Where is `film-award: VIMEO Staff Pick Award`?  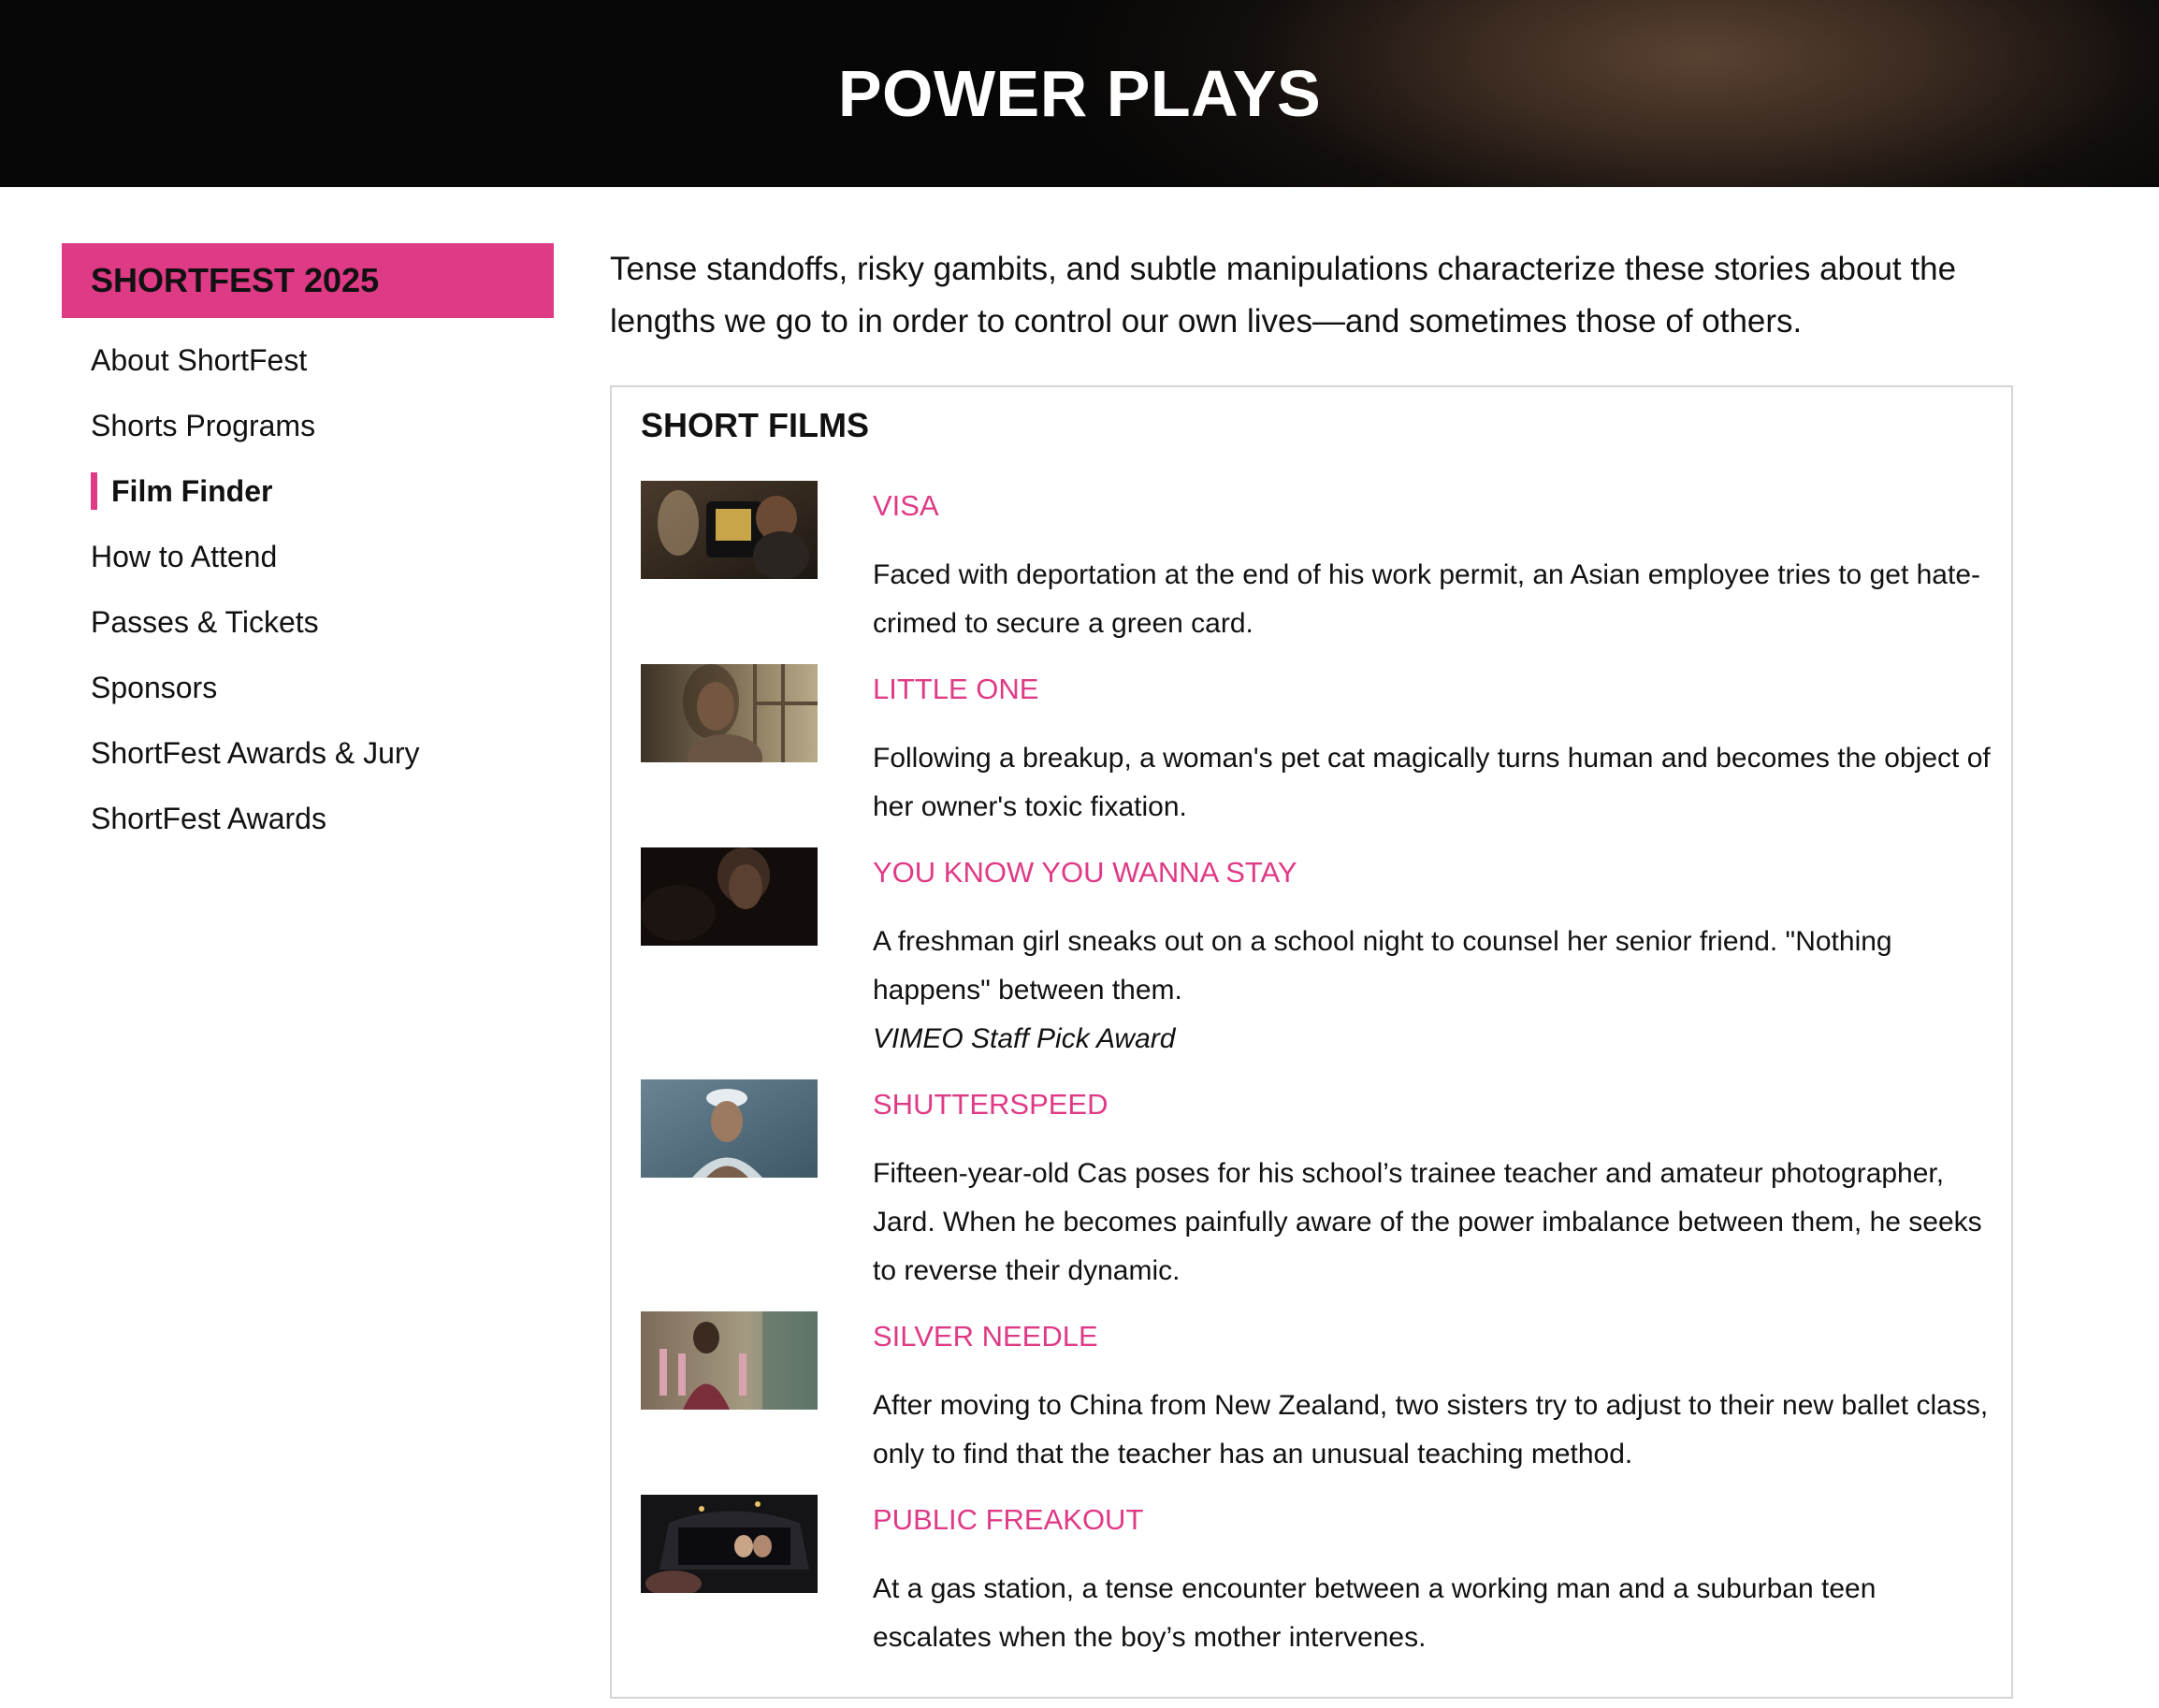 film-award: VIMEO Staff Pick Award is located at coordinates (1024, 1038).